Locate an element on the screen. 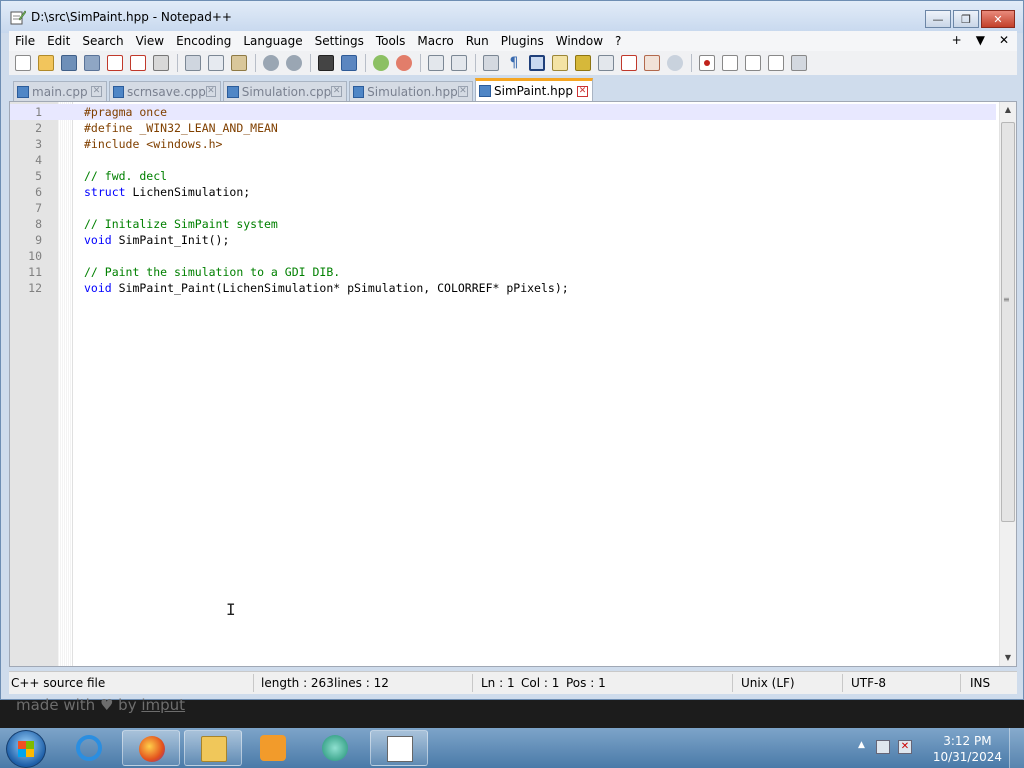 This screenshot has width=1024, height=768. menu-tools: Tools is located at coordinates (391, 41).